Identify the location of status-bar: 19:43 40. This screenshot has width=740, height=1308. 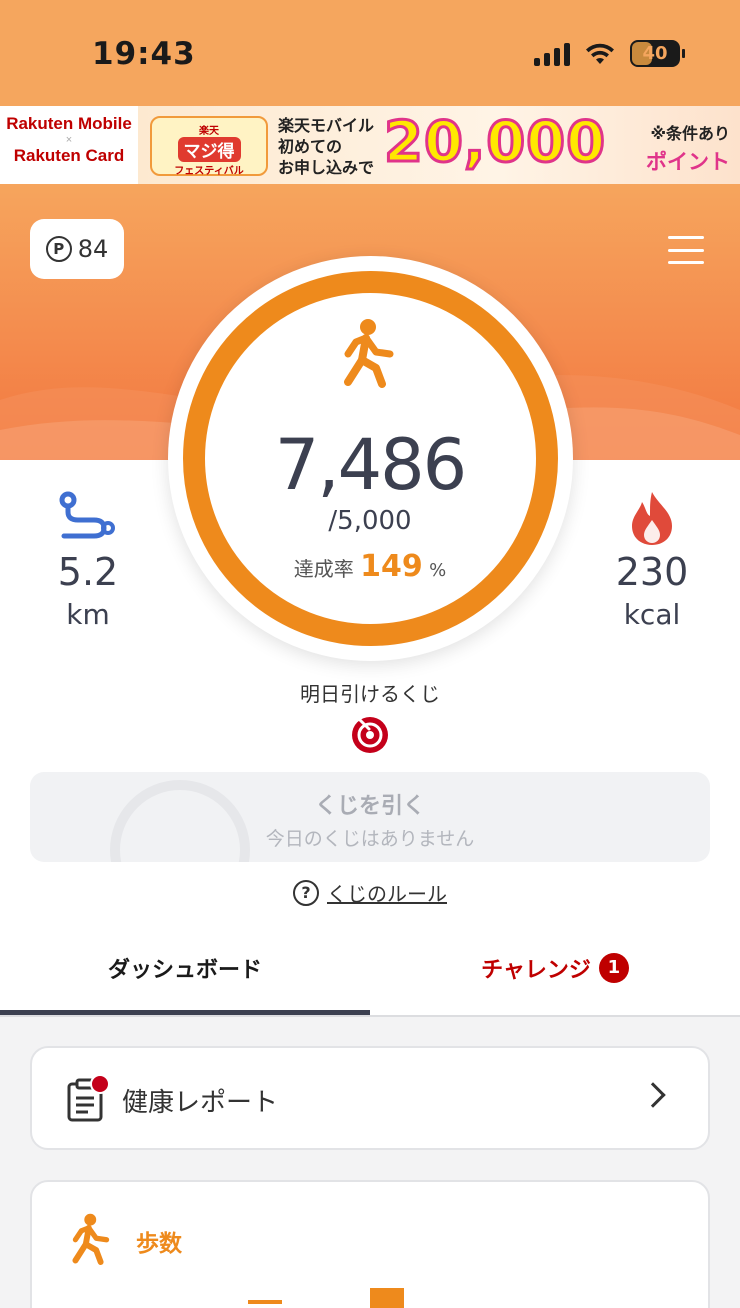
(370, 53).